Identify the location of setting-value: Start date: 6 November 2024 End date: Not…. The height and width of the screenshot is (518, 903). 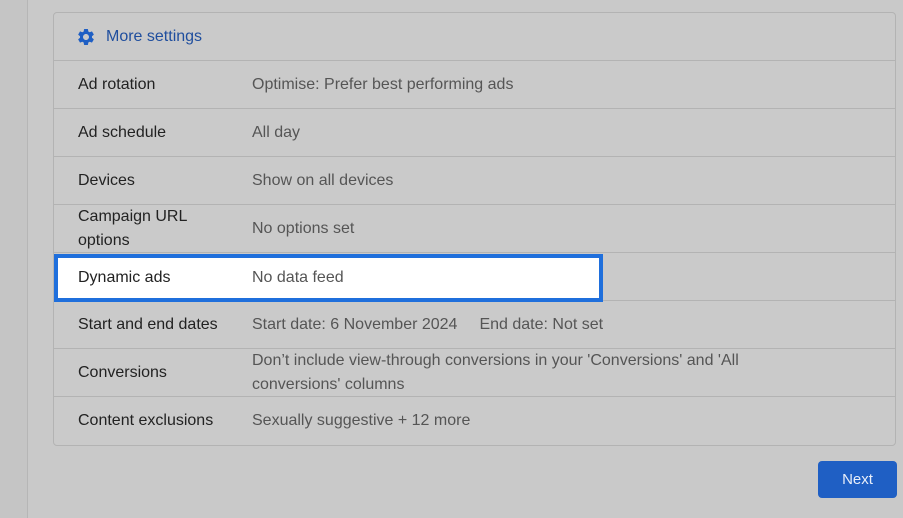
(427, 325).